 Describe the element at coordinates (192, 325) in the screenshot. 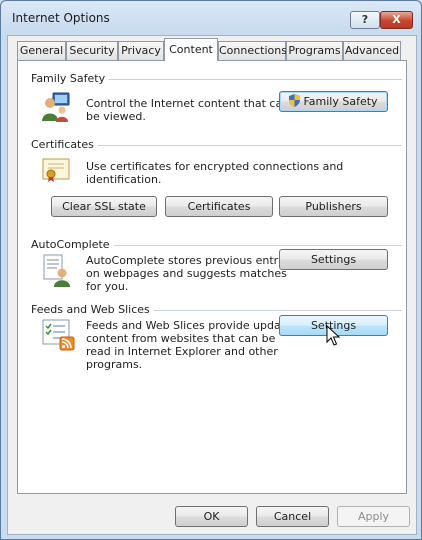

I see `feeds-desc-line1: Feeds and Web Slices provide updated` at that location.